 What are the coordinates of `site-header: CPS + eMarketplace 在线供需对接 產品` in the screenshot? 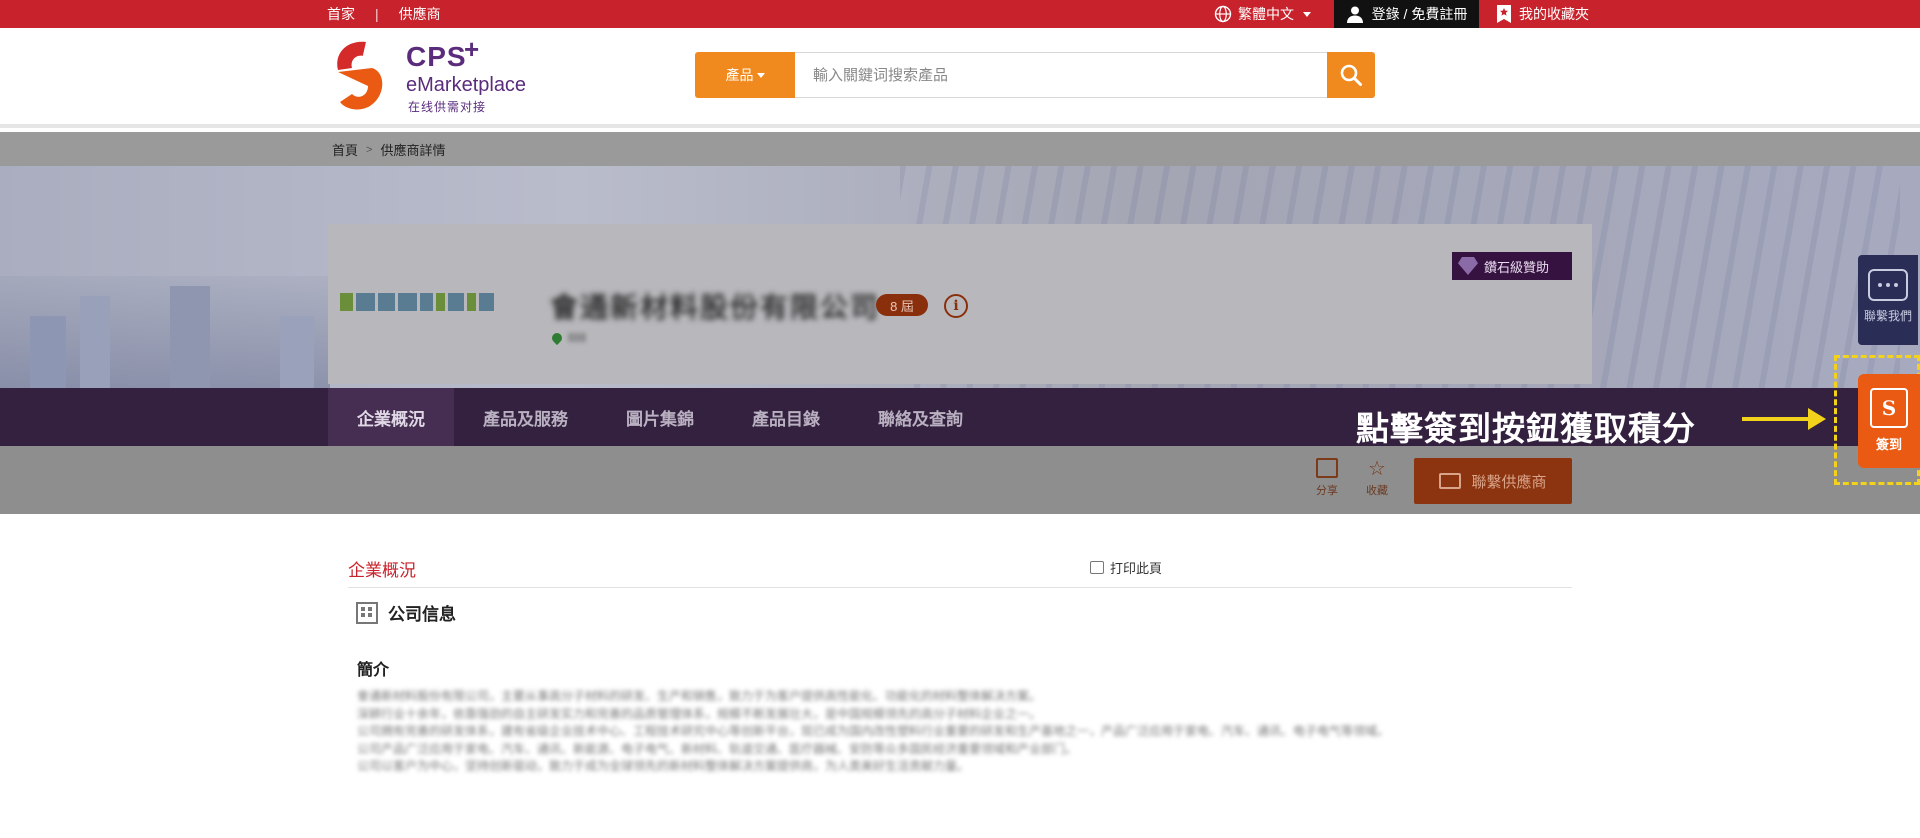 It's located at (960, 78).